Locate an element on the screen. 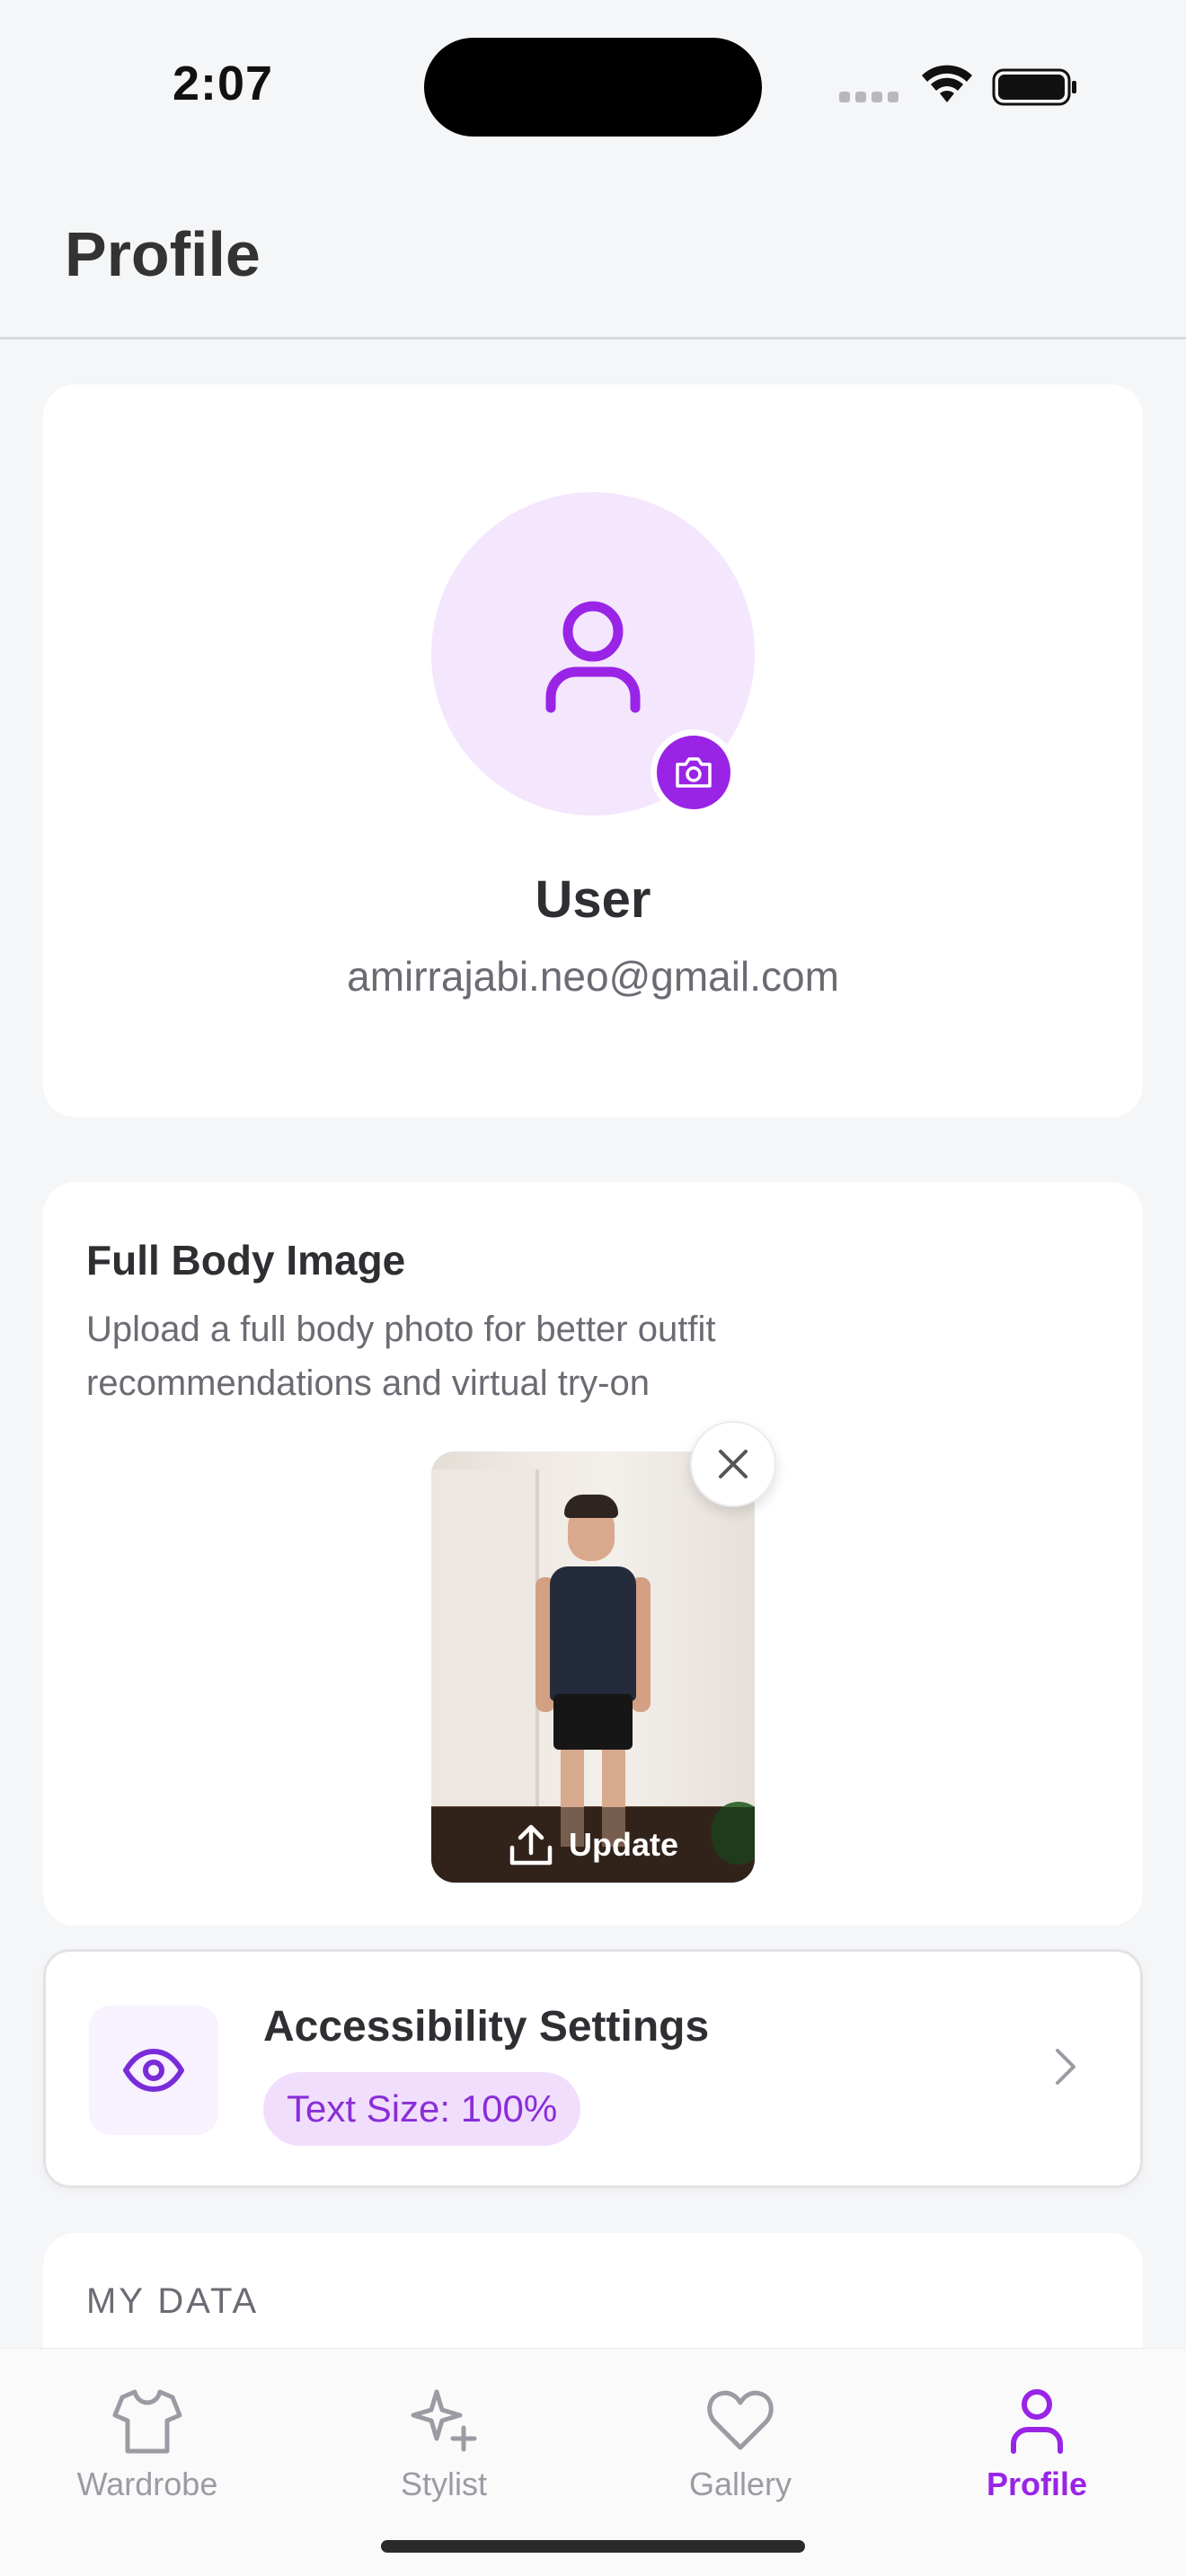  accessibility-settings-button: Accessibility Settings Text Size: 100% is located at coordinates (593, 2068).